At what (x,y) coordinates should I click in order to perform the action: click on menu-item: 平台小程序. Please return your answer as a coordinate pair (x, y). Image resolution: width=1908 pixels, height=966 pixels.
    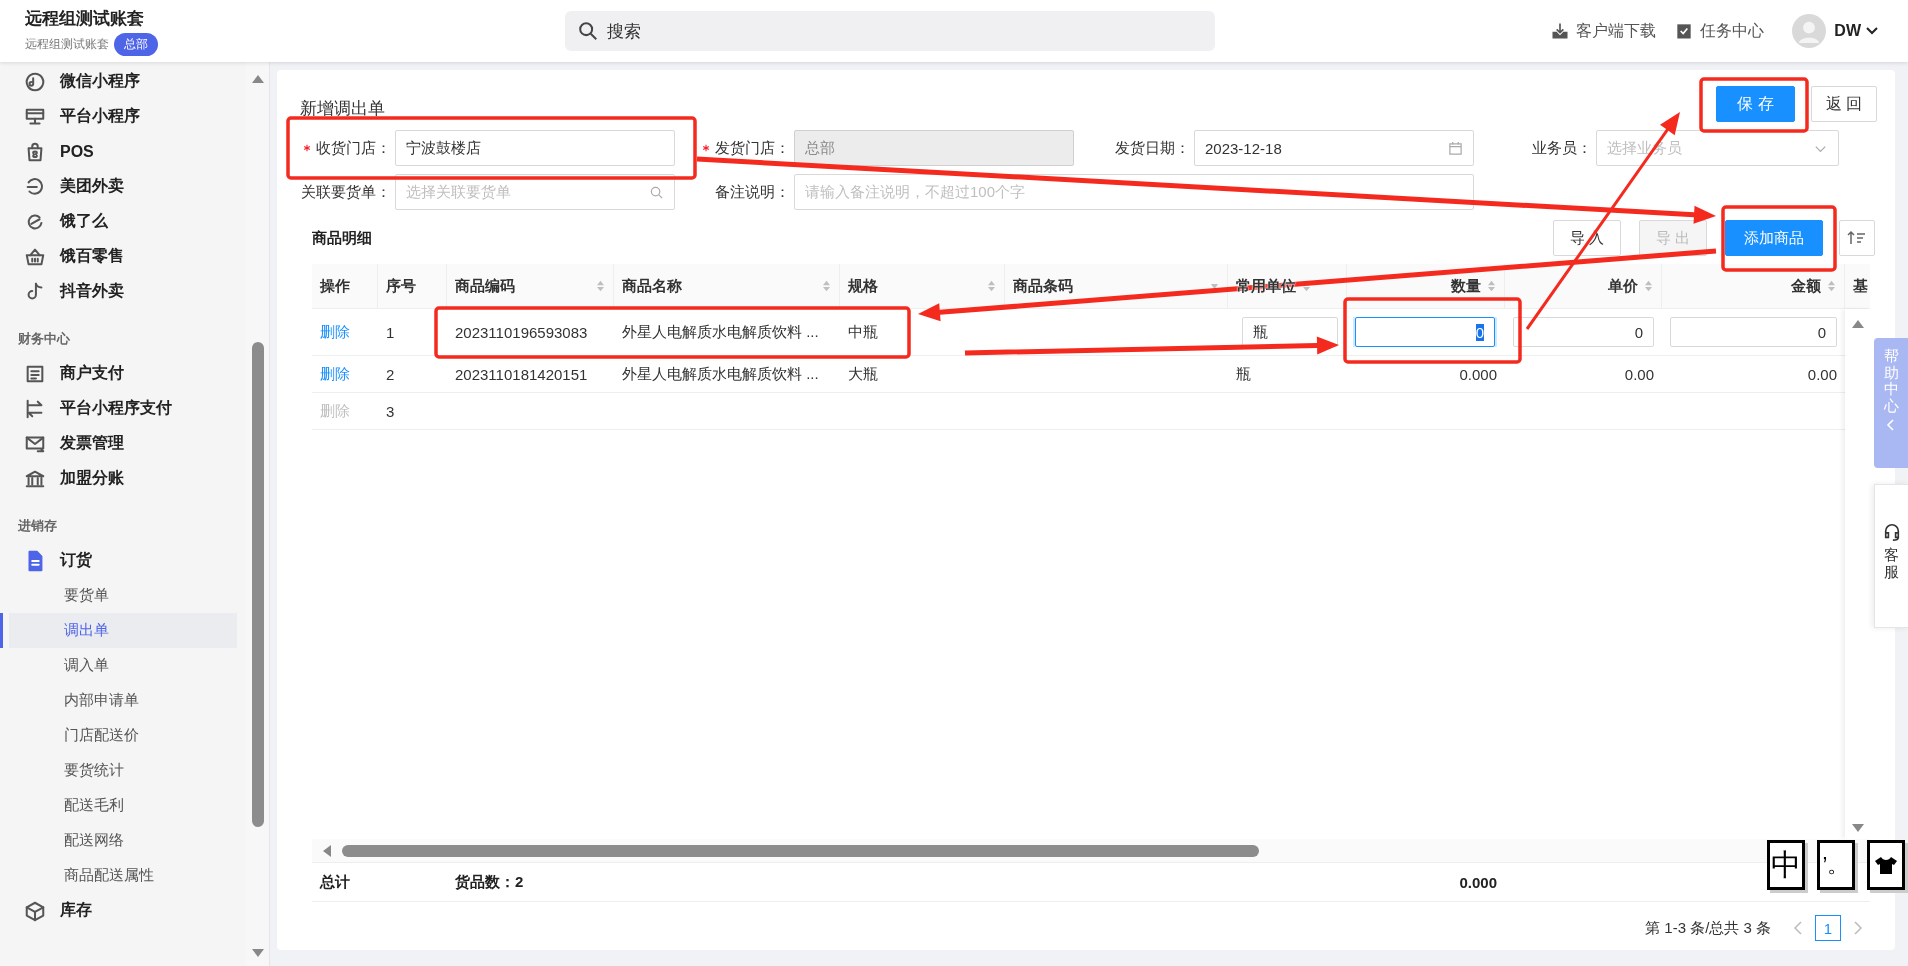
    Looking at the image, I should click on (123, 116).